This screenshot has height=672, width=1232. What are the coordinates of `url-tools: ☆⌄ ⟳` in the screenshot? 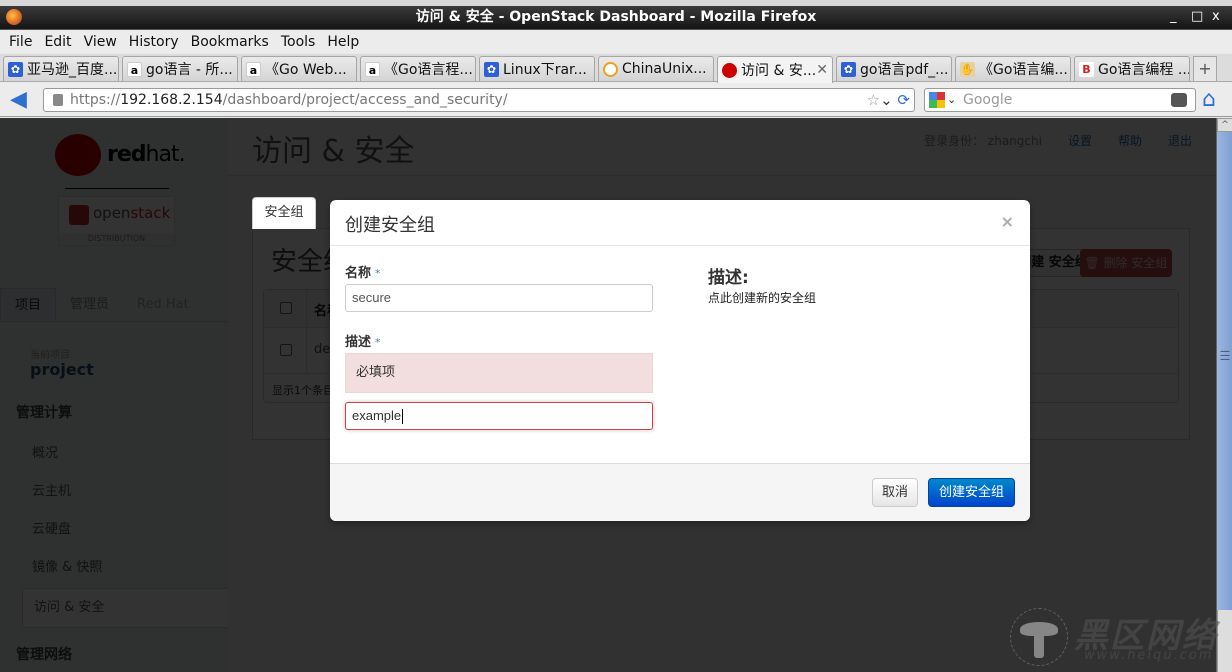 It's located at (888, 100).